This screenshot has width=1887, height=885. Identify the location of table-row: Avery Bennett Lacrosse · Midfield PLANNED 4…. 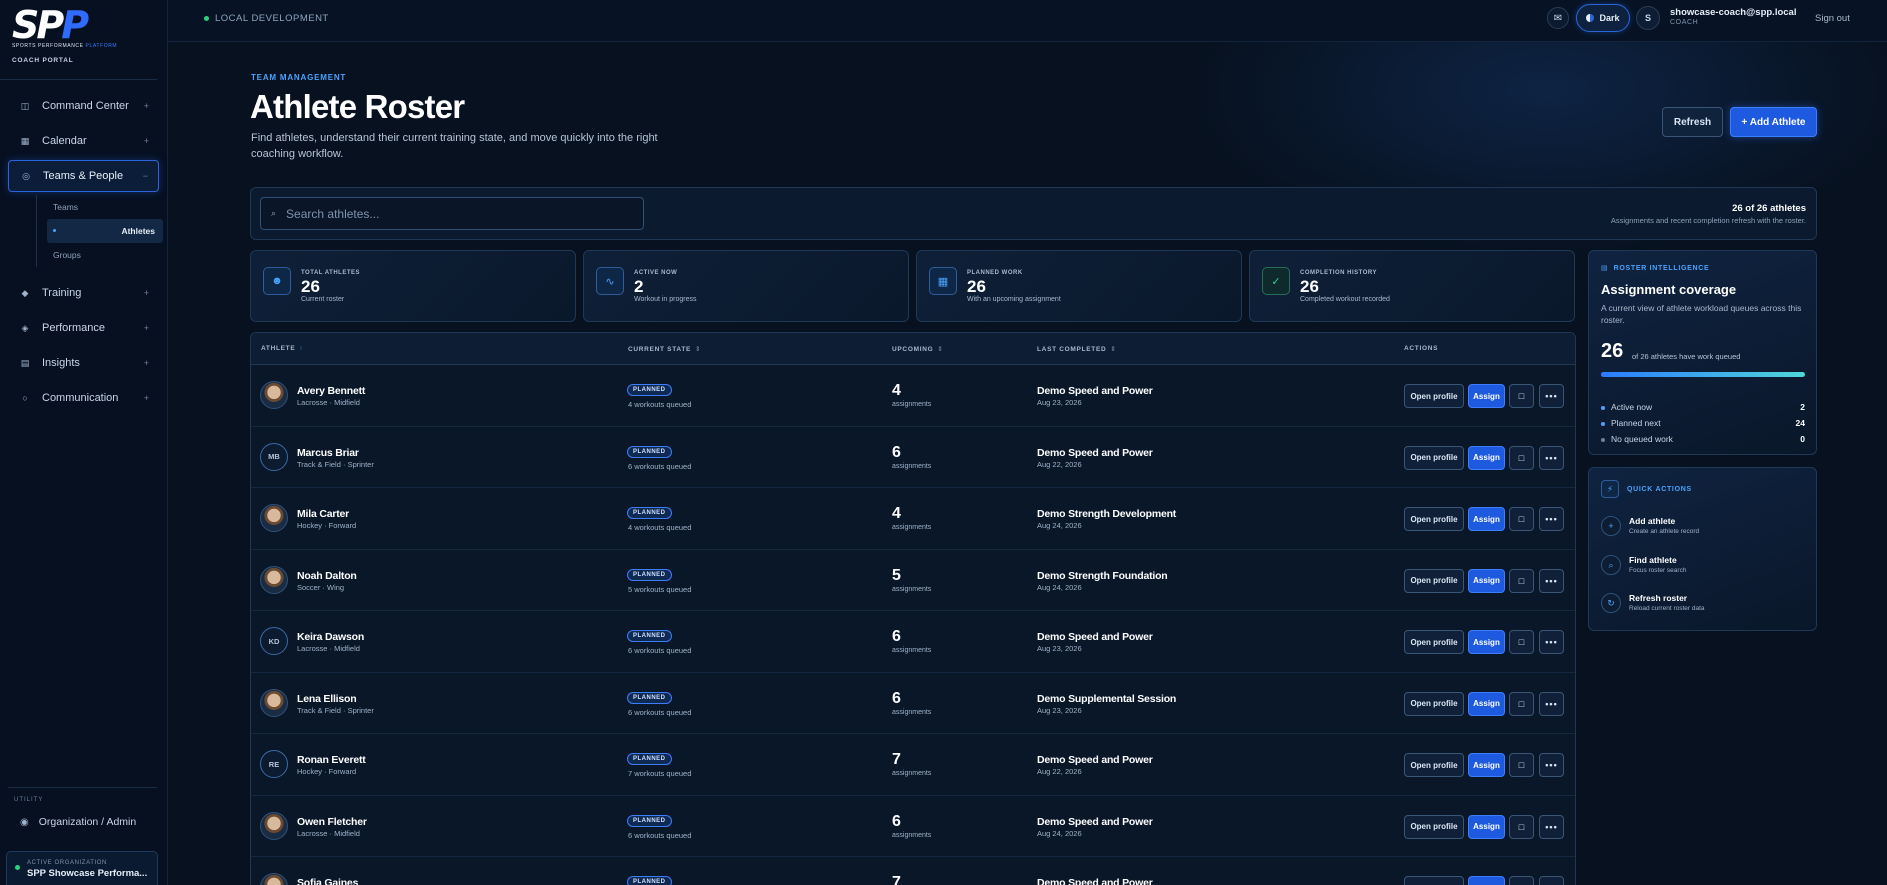
(913, 396).